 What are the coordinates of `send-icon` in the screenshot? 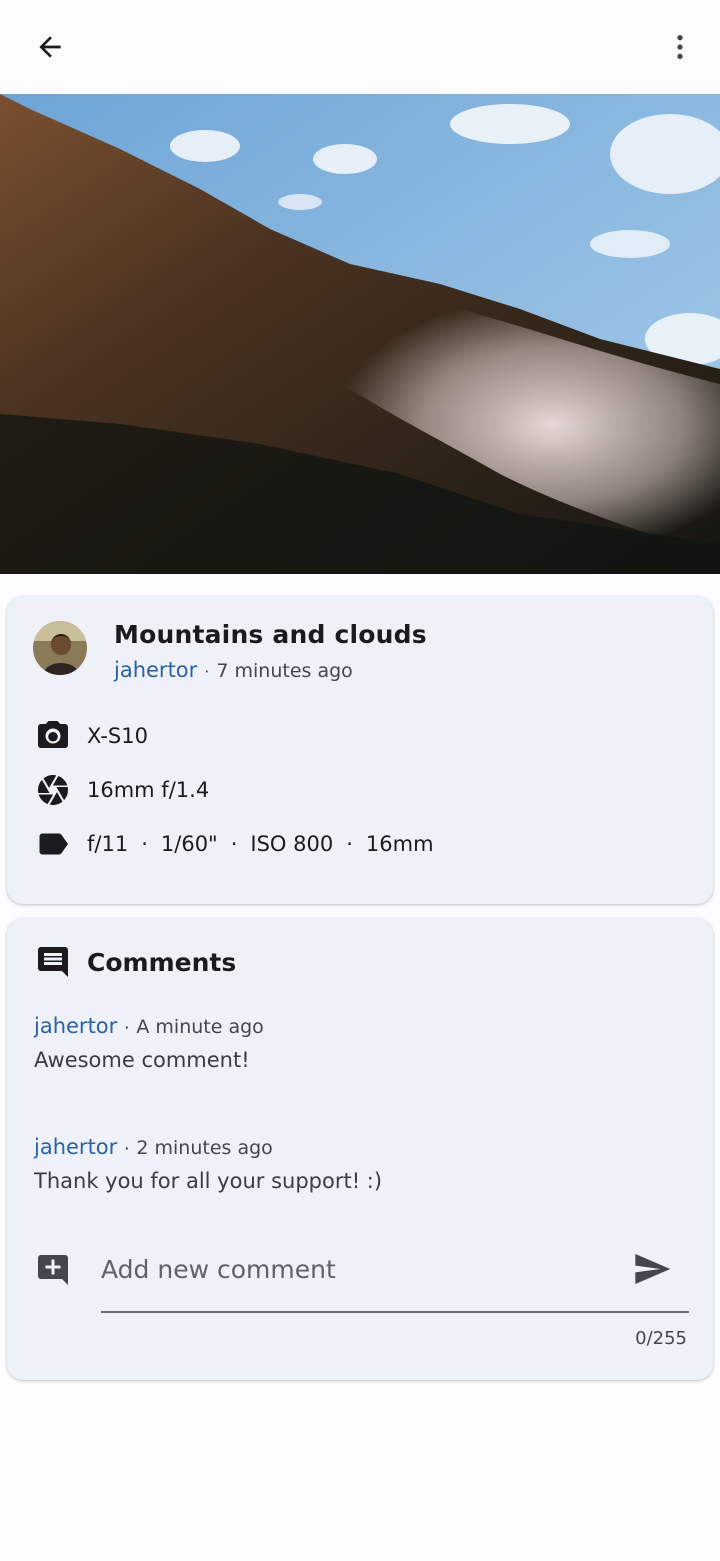 It's located at (653, 1269).